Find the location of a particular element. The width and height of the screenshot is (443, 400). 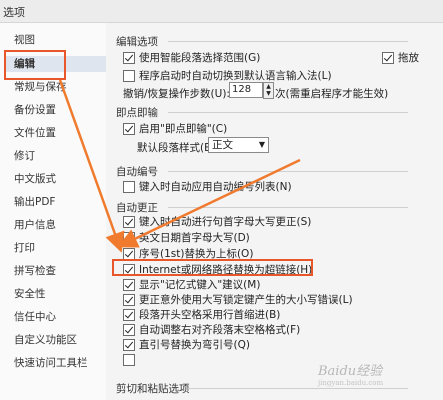

arrow-to-hyperlink is located at coordinates (91, 166).